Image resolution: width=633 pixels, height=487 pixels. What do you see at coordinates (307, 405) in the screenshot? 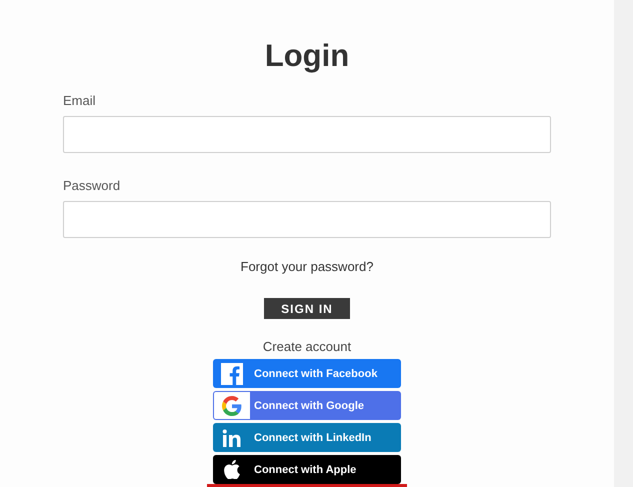
I see `social-login-button: Connect with Google` at bounding box center [307, 405].